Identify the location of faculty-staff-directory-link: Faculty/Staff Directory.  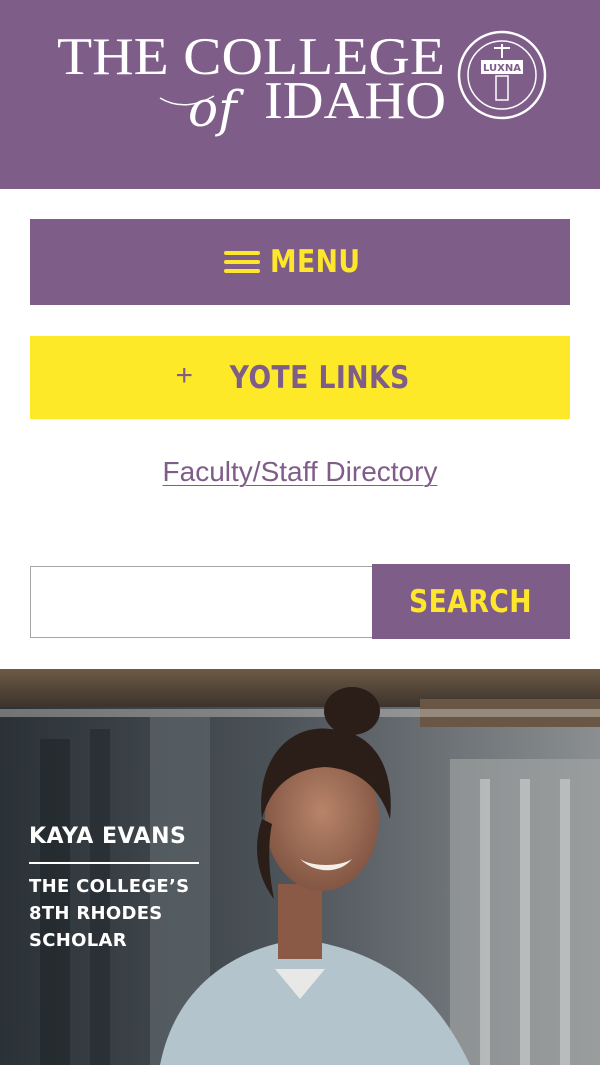
(300, 472).